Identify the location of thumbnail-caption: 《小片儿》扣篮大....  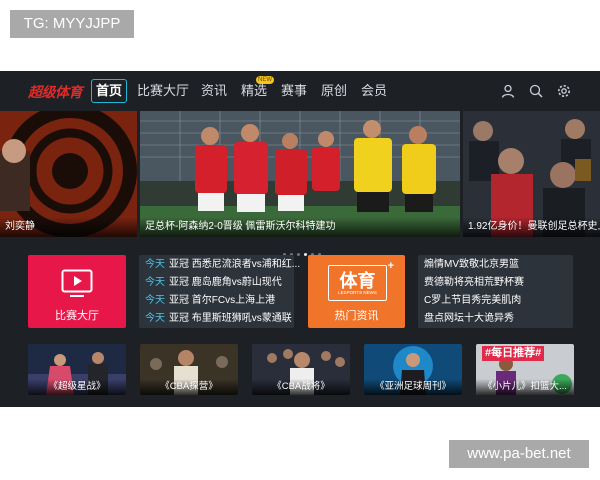
(525, 387).